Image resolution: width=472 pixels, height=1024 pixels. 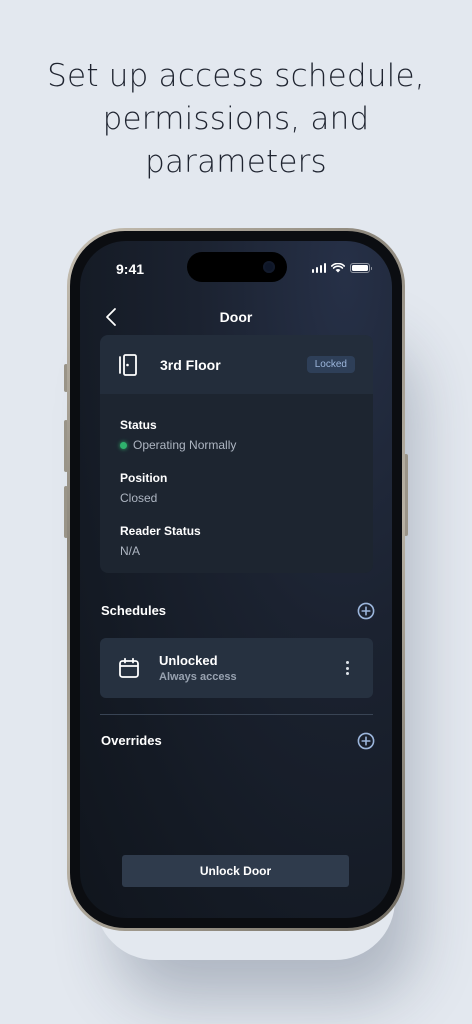 What do you see at coordinates (185, 445) in the screenshot?
I see `status-value: Operating Normally` at bounding box center [185, 445].